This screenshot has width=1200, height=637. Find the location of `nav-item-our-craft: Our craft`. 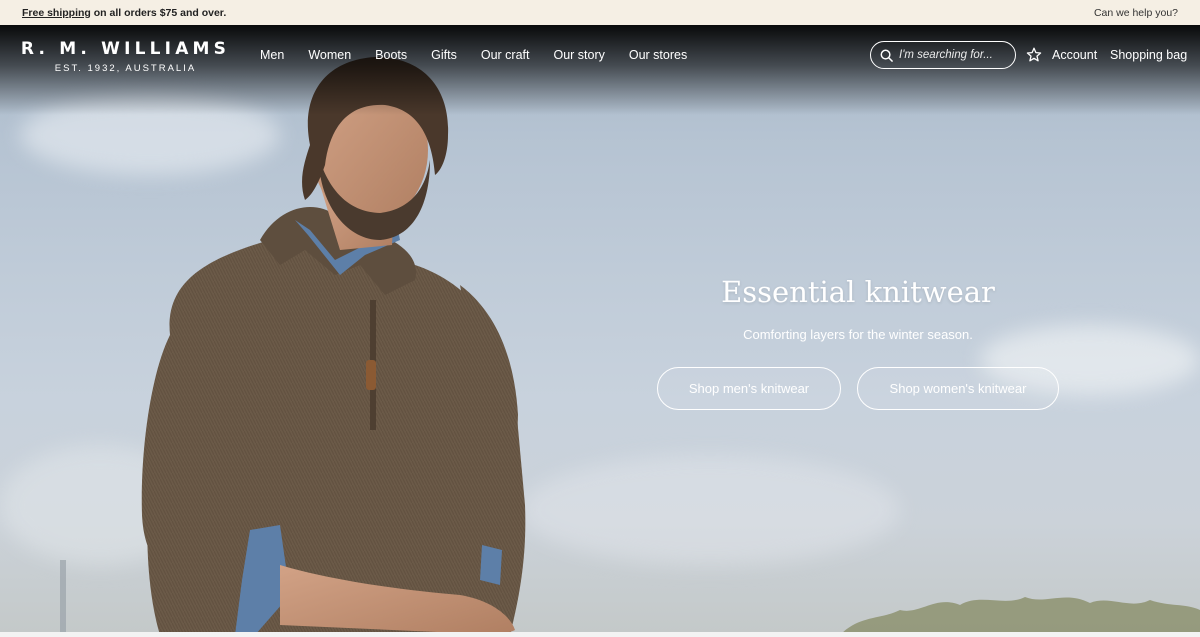

nav-item-our-craft: Our craft is located at coordinates (505, 55).